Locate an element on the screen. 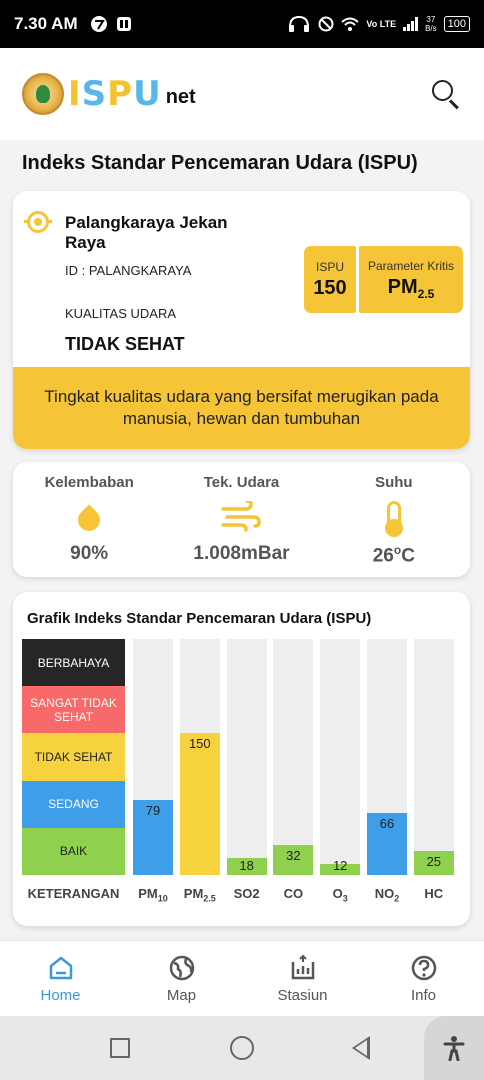  bar-track: 25 is located at coordinates (433, 757).